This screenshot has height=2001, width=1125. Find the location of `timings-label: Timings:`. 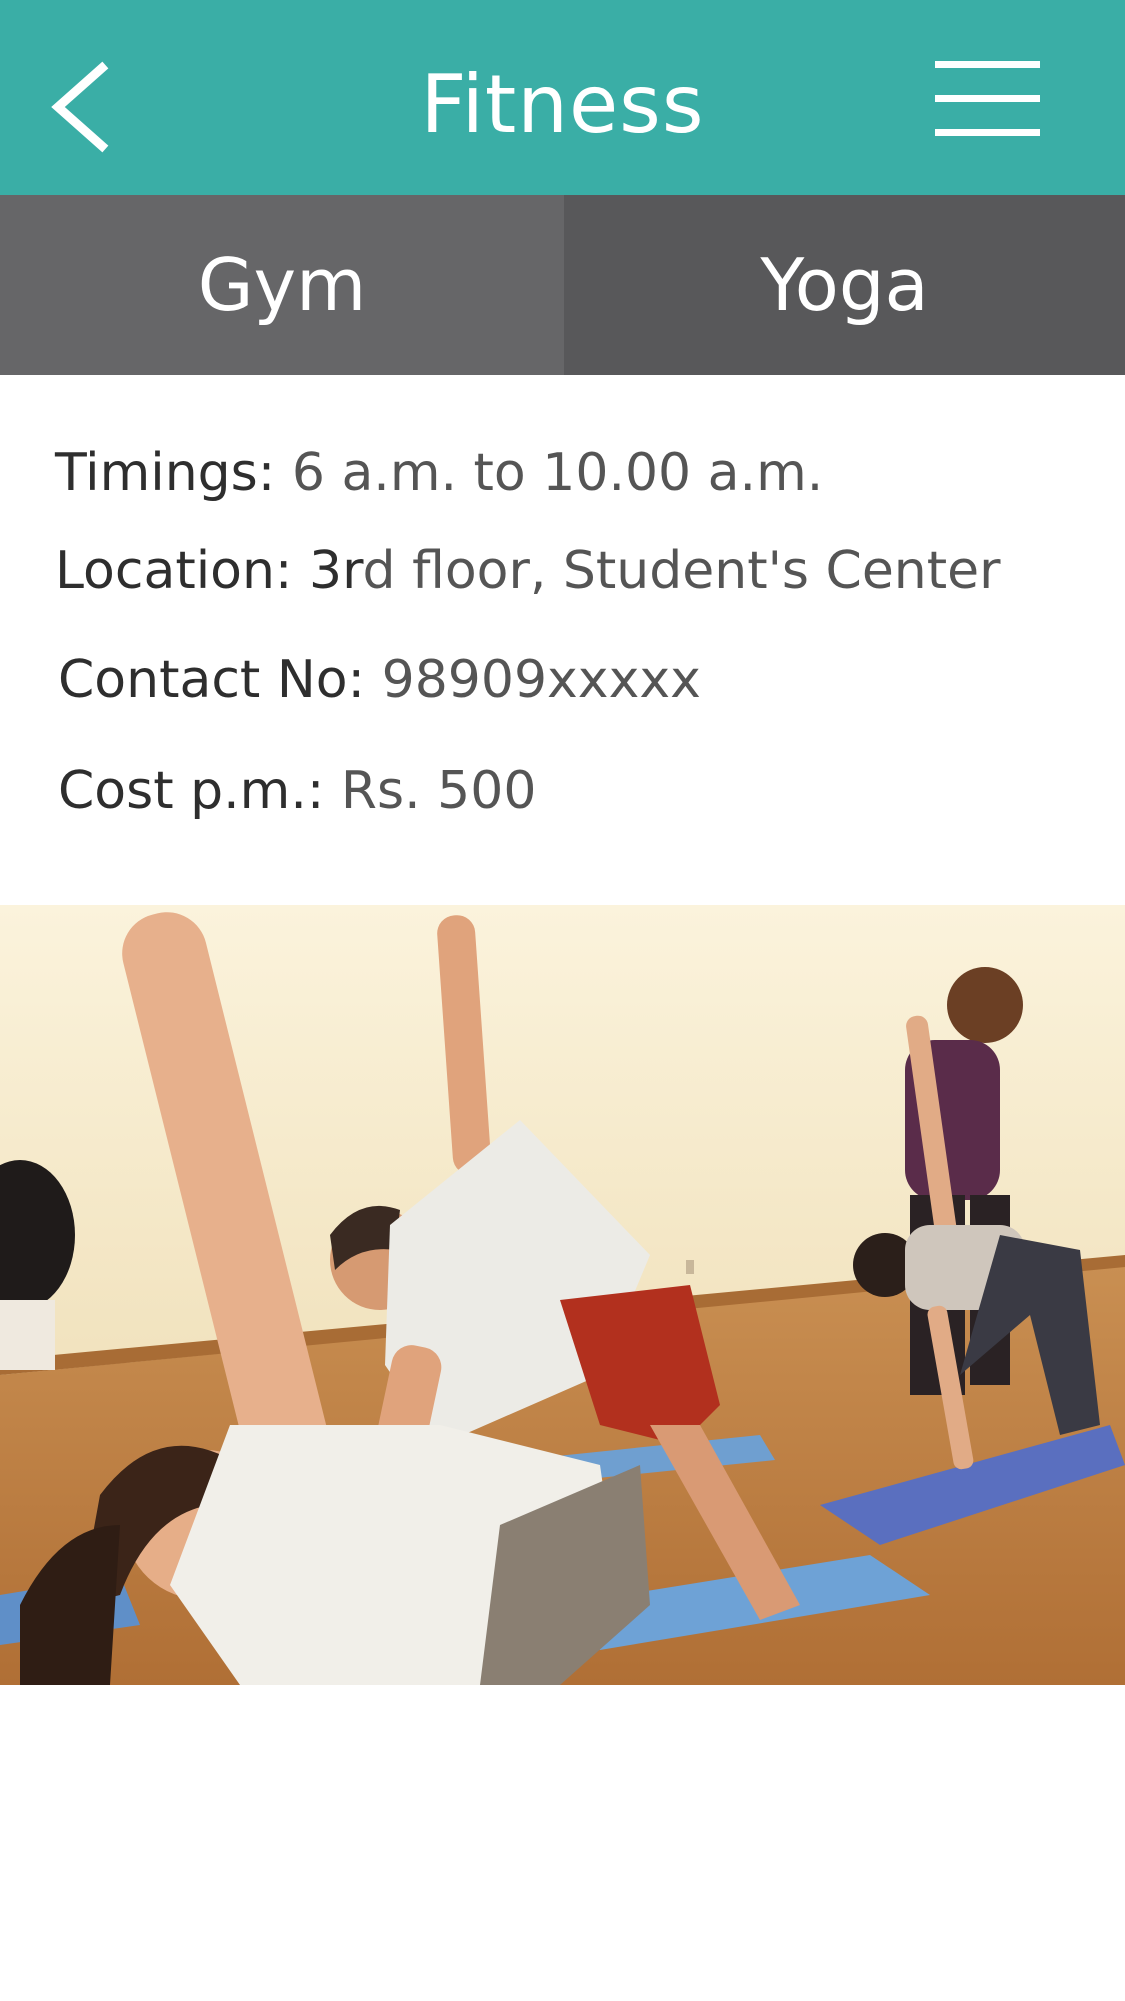

timings-label: Timings: is located at coordinates (165, 473).